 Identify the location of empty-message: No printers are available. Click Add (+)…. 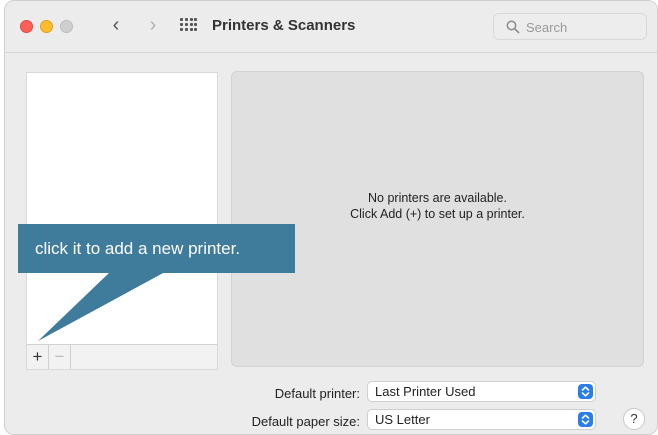
(437, 206).